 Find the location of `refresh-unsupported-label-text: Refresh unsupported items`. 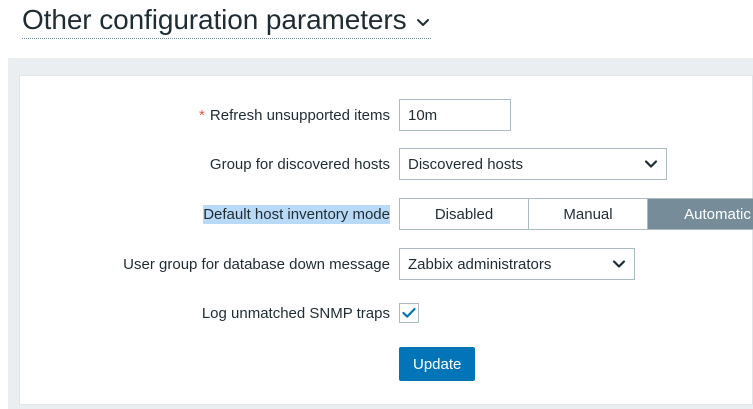

refresh-unsupported-label-text: Refresh unsupported items is located at coordinates (299, 115).